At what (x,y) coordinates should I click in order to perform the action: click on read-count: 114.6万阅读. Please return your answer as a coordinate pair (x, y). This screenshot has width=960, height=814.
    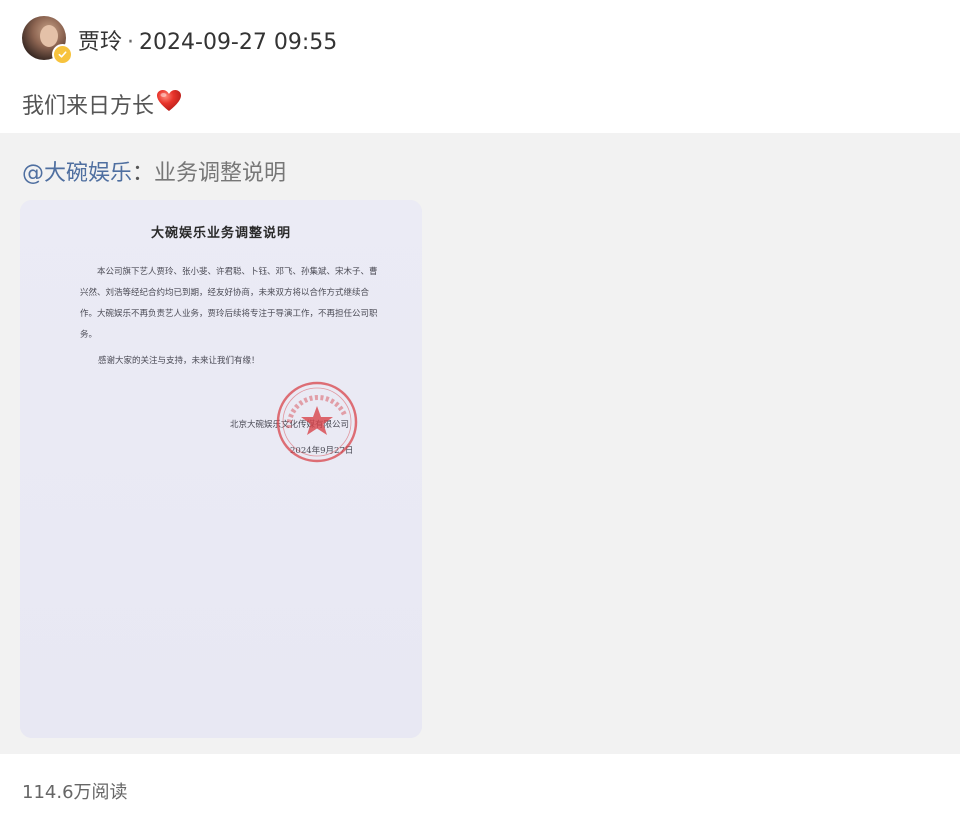
    Looking at the image, I should click on (75, 792).